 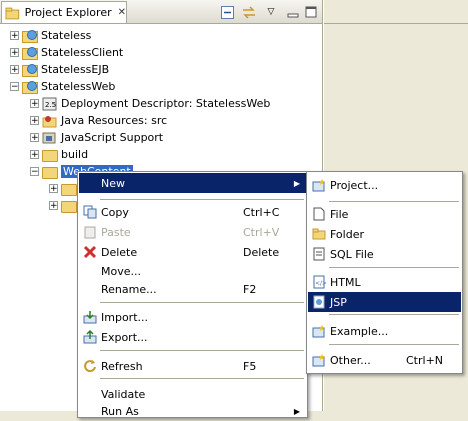 I want to click on view-menu-icon: ▽, so click(x=271, y=12).